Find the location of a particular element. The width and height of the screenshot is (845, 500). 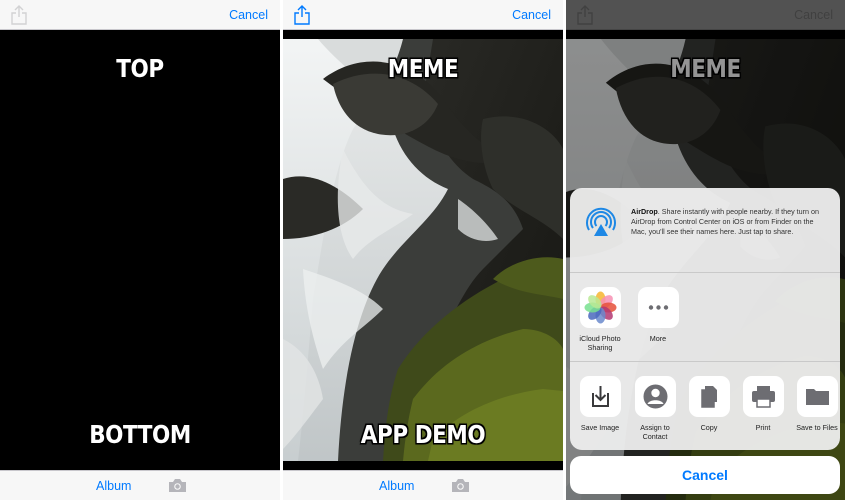

action-label: Assign to Contact is located at coordinates (655, 432).